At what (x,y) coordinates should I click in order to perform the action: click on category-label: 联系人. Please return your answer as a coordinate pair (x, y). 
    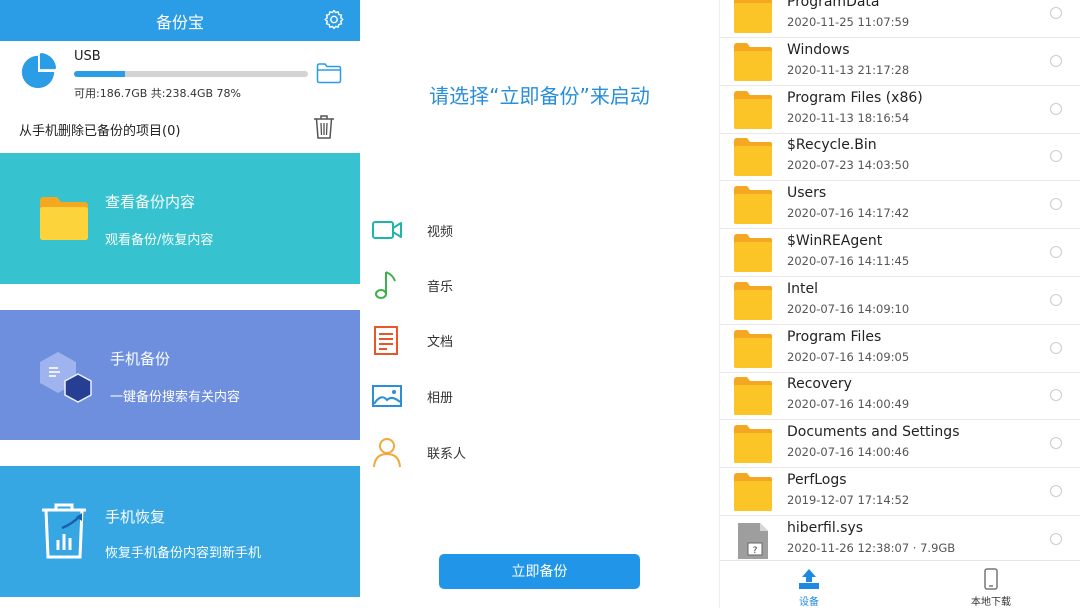
    Looking at the image, I should click on (447, 454).